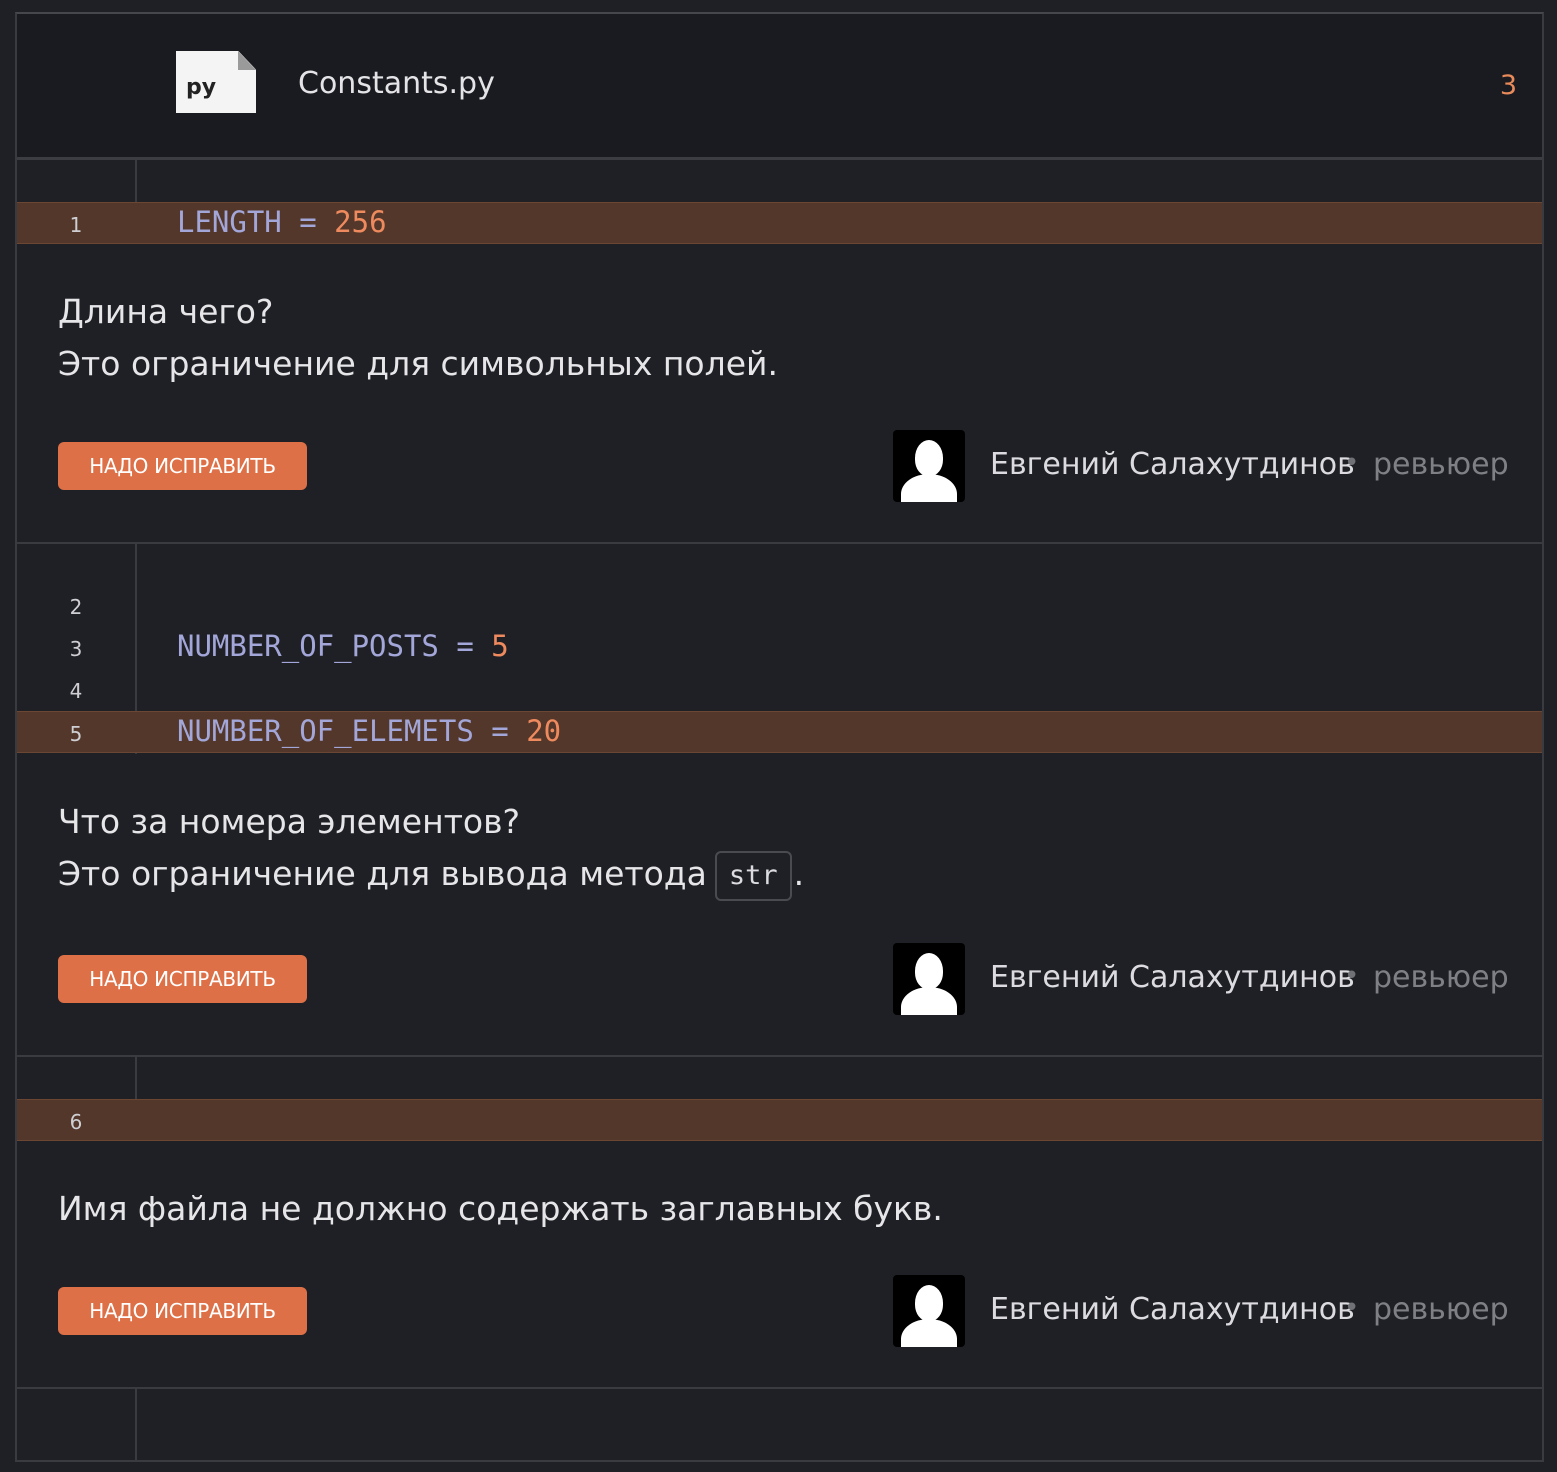 The width and height of the screenshot is (1557, 1472). What do you see at coordinates (360, 222) in the screenshot?
I see `code-number: 256` at bounding box center [360, 222].